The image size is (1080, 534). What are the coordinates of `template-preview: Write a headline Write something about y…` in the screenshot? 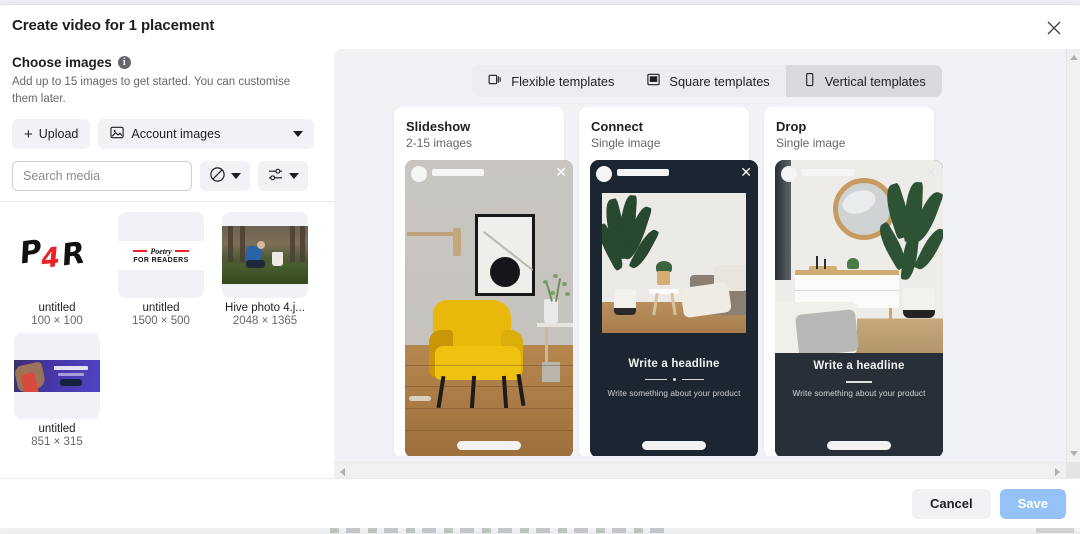 It's located at (859, 308).